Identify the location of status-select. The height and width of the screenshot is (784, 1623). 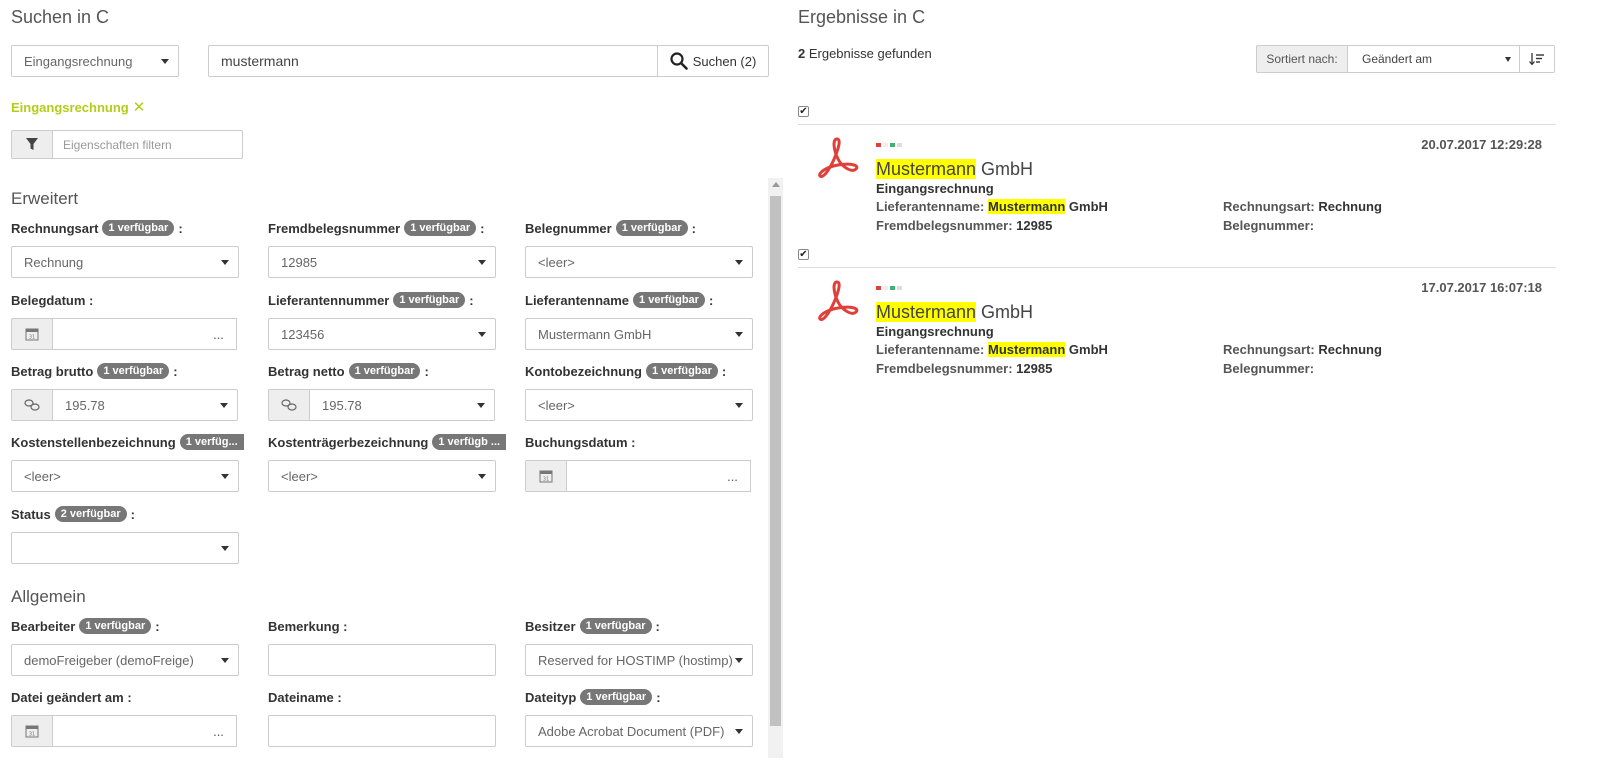
(125, 548).